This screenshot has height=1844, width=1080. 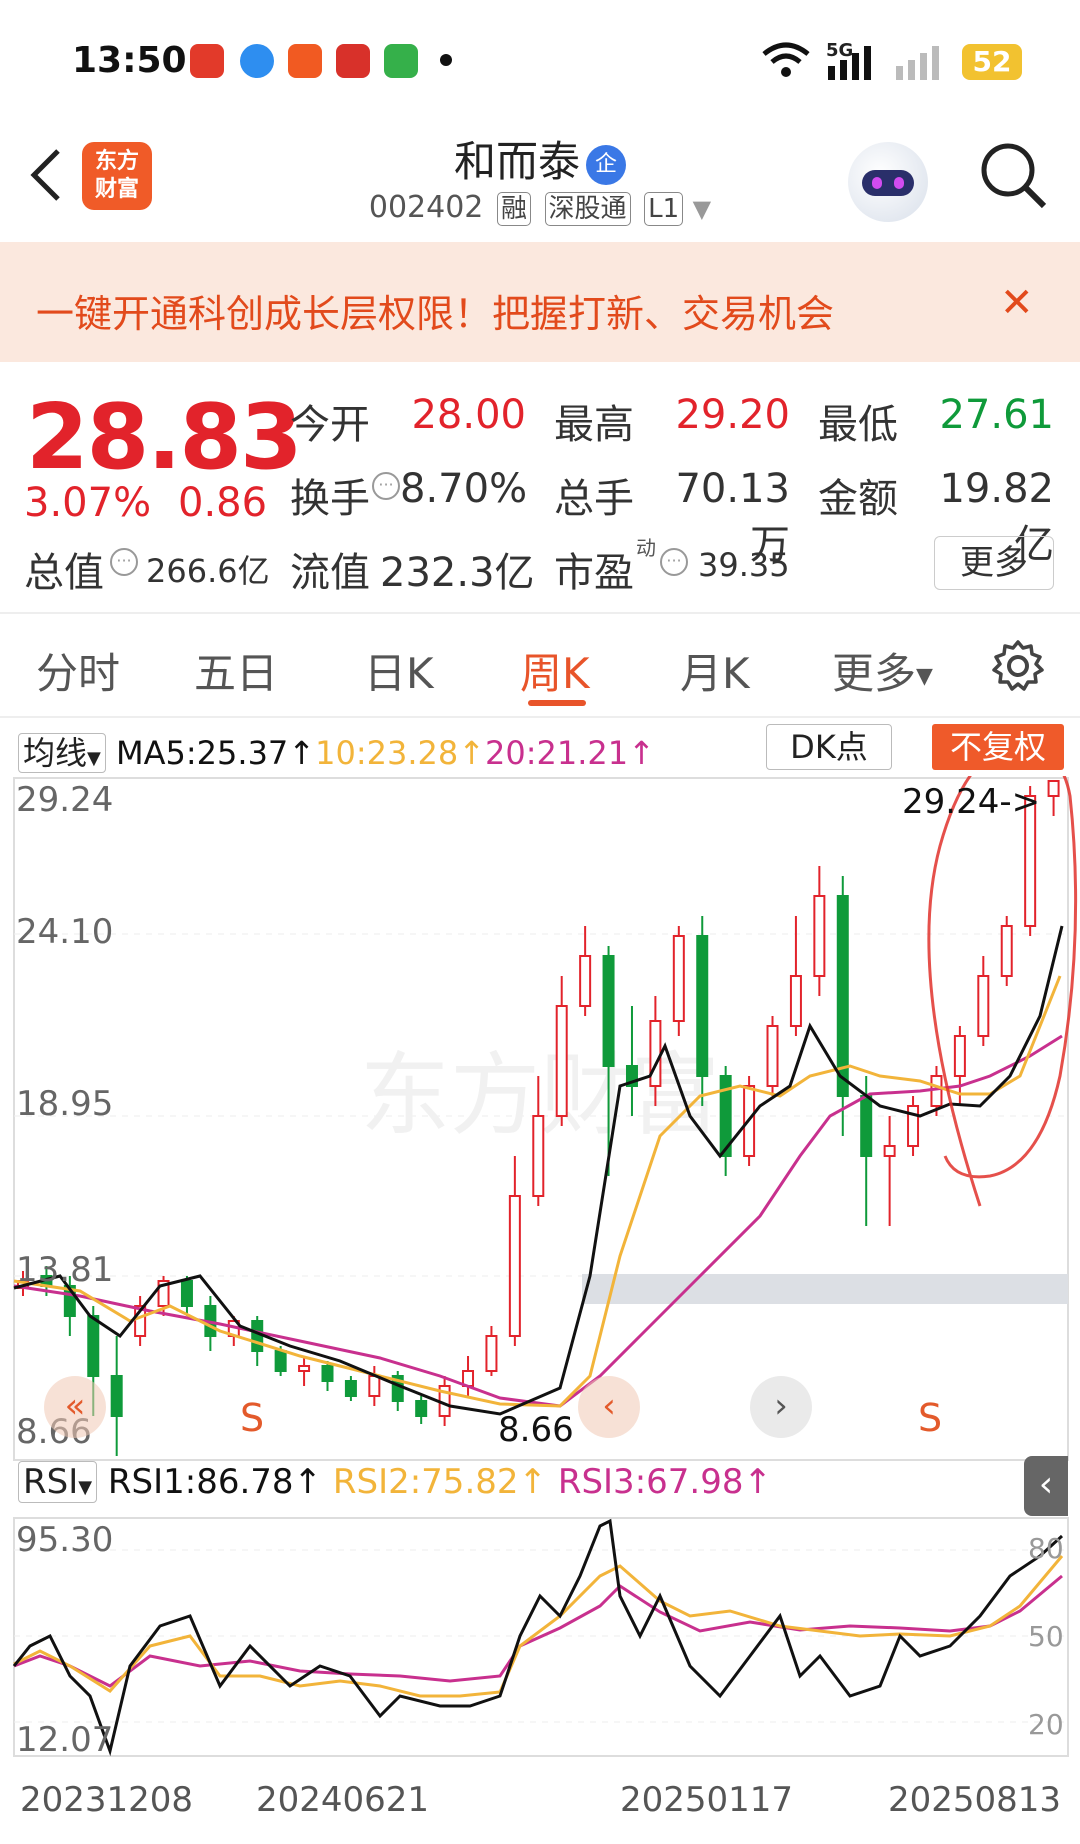 I want to click on rsi-selector: RSI▼, so click(x=58, y=1482).